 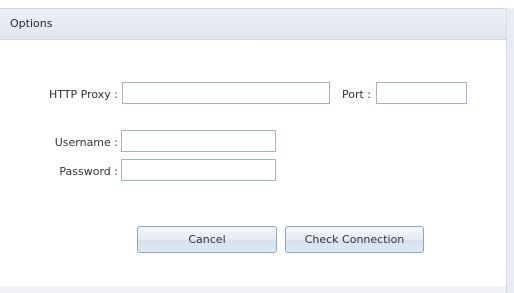 I want to click on username-input, so click(x=198, y=141).